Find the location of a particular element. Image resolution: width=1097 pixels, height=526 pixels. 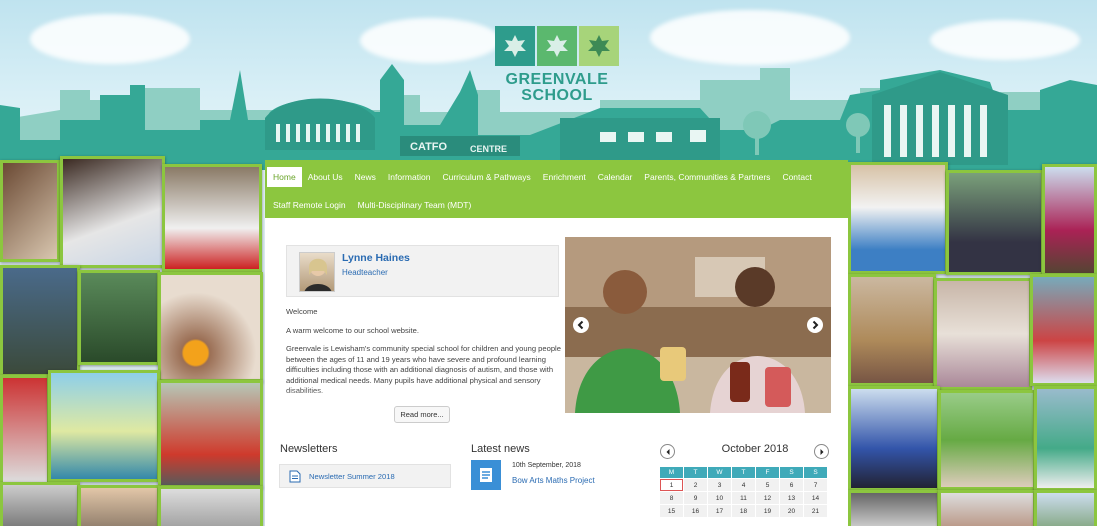

calendar-week-row: 15 16 17 18 19 20 21 is located at coordinates (743, 511).